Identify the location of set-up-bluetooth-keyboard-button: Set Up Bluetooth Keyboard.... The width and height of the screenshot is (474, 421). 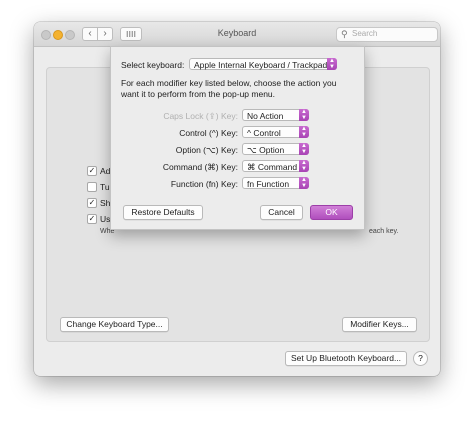
(346, 358).